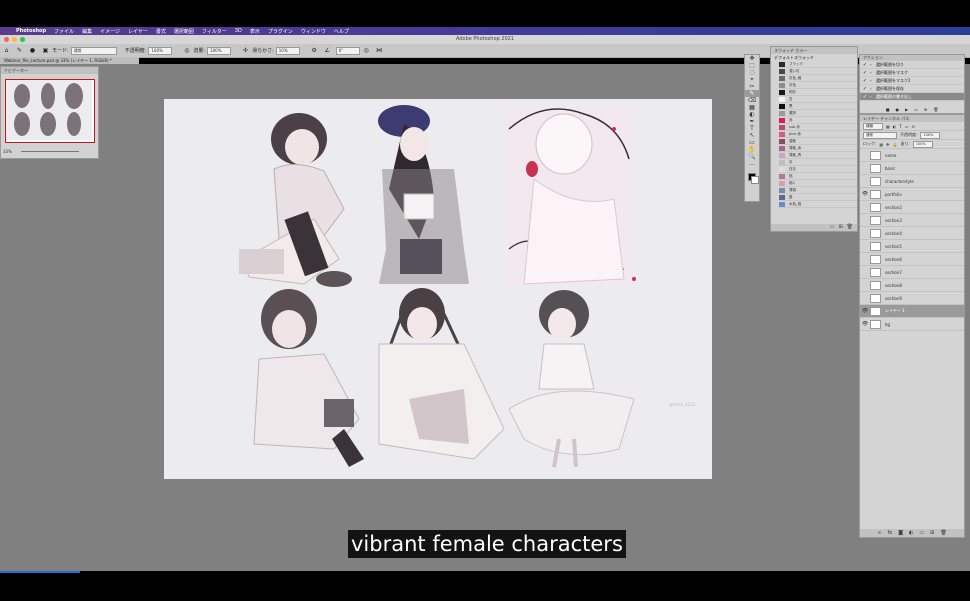 The image size is (970, 601). Describe the element at coordinates (880, 135) in the screenshot. I see `blend-mode-select: 通常` at that location.